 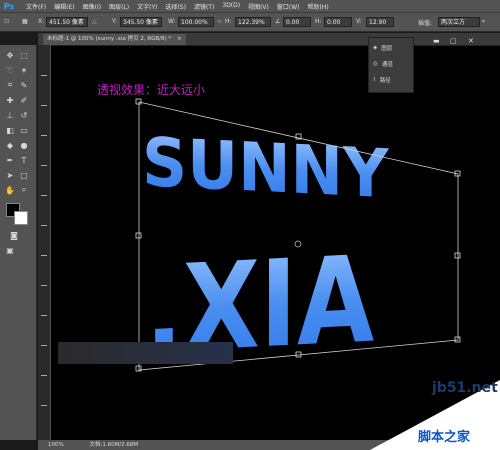 I want to click on panel-item-paths: ⌇ 路径, so click(x=382, y=80).